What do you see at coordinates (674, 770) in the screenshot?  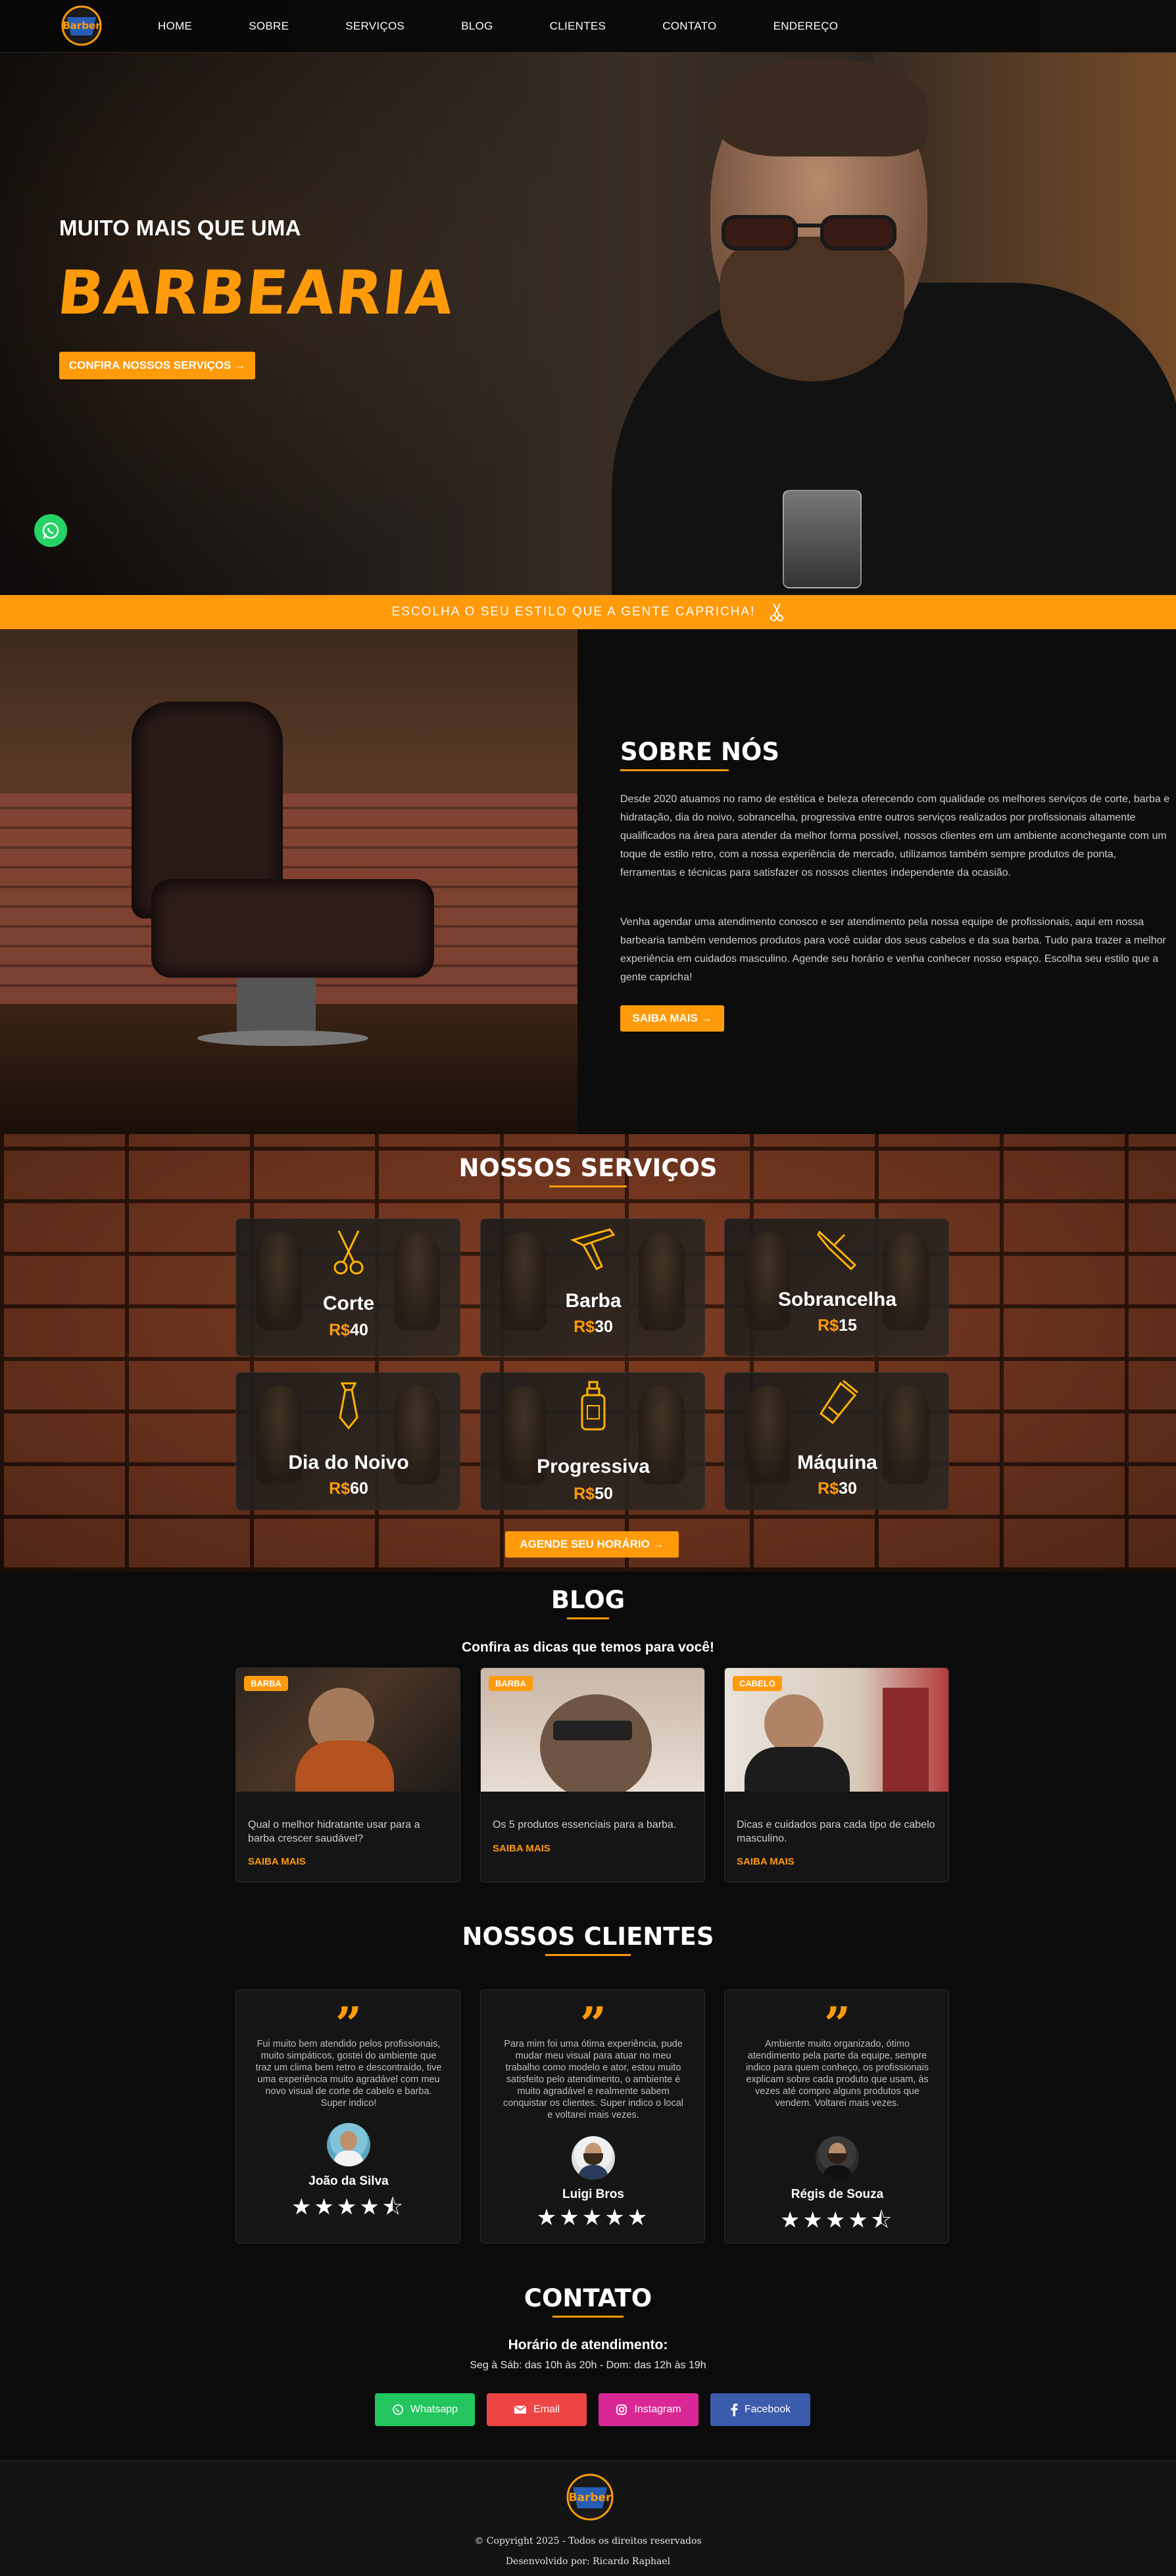 I see `about-title-underline` at bounding box center [674, 770].